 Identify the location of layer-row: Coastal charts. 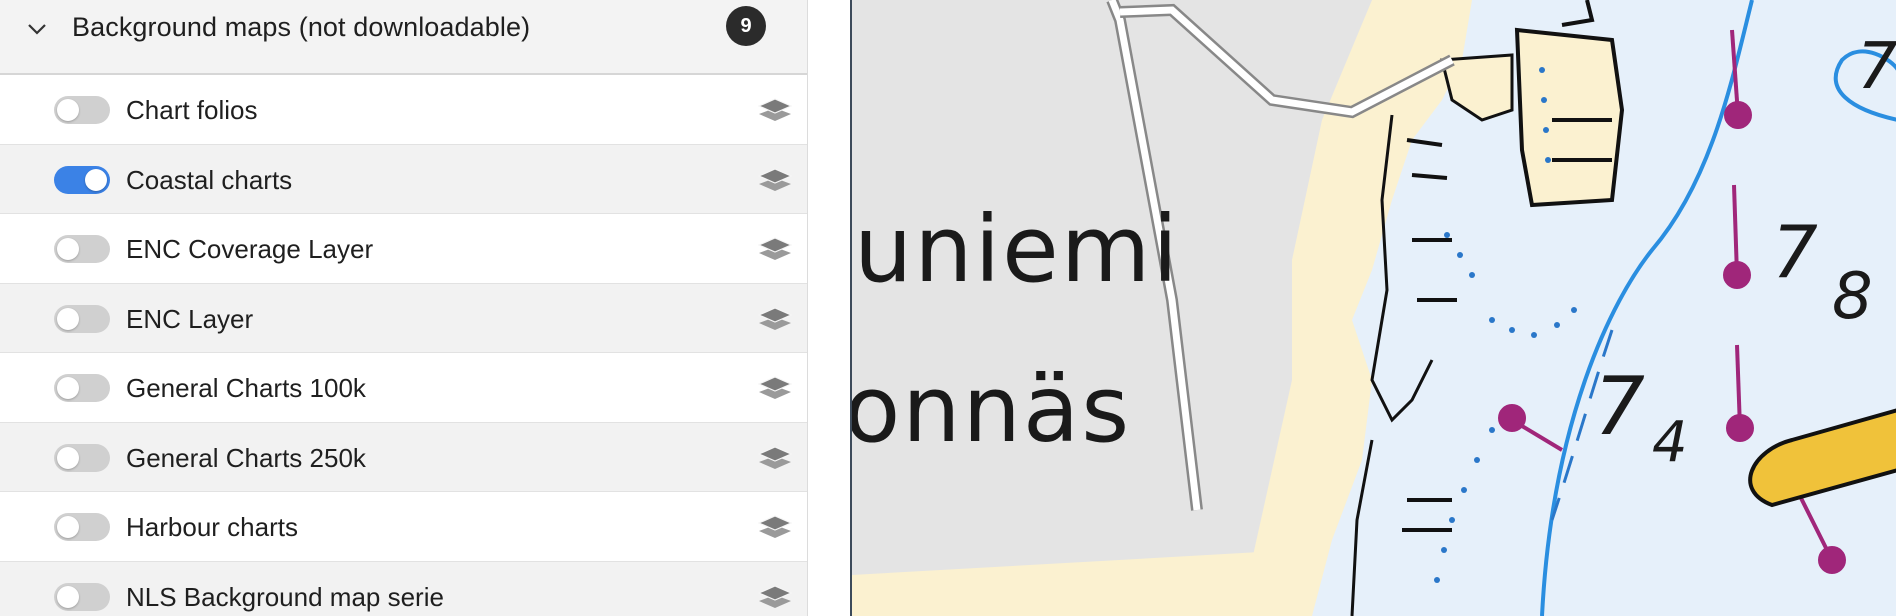
(403, 179).